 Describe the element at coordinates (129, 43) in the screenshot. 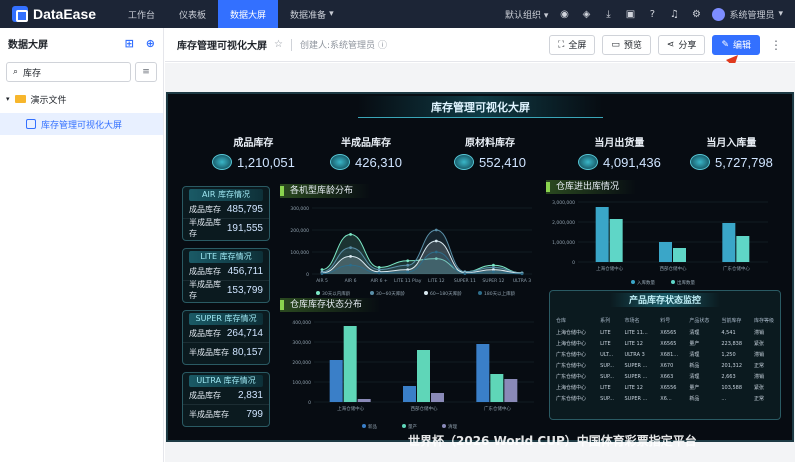

I see `new-folder-icon: ⊞` at that location.